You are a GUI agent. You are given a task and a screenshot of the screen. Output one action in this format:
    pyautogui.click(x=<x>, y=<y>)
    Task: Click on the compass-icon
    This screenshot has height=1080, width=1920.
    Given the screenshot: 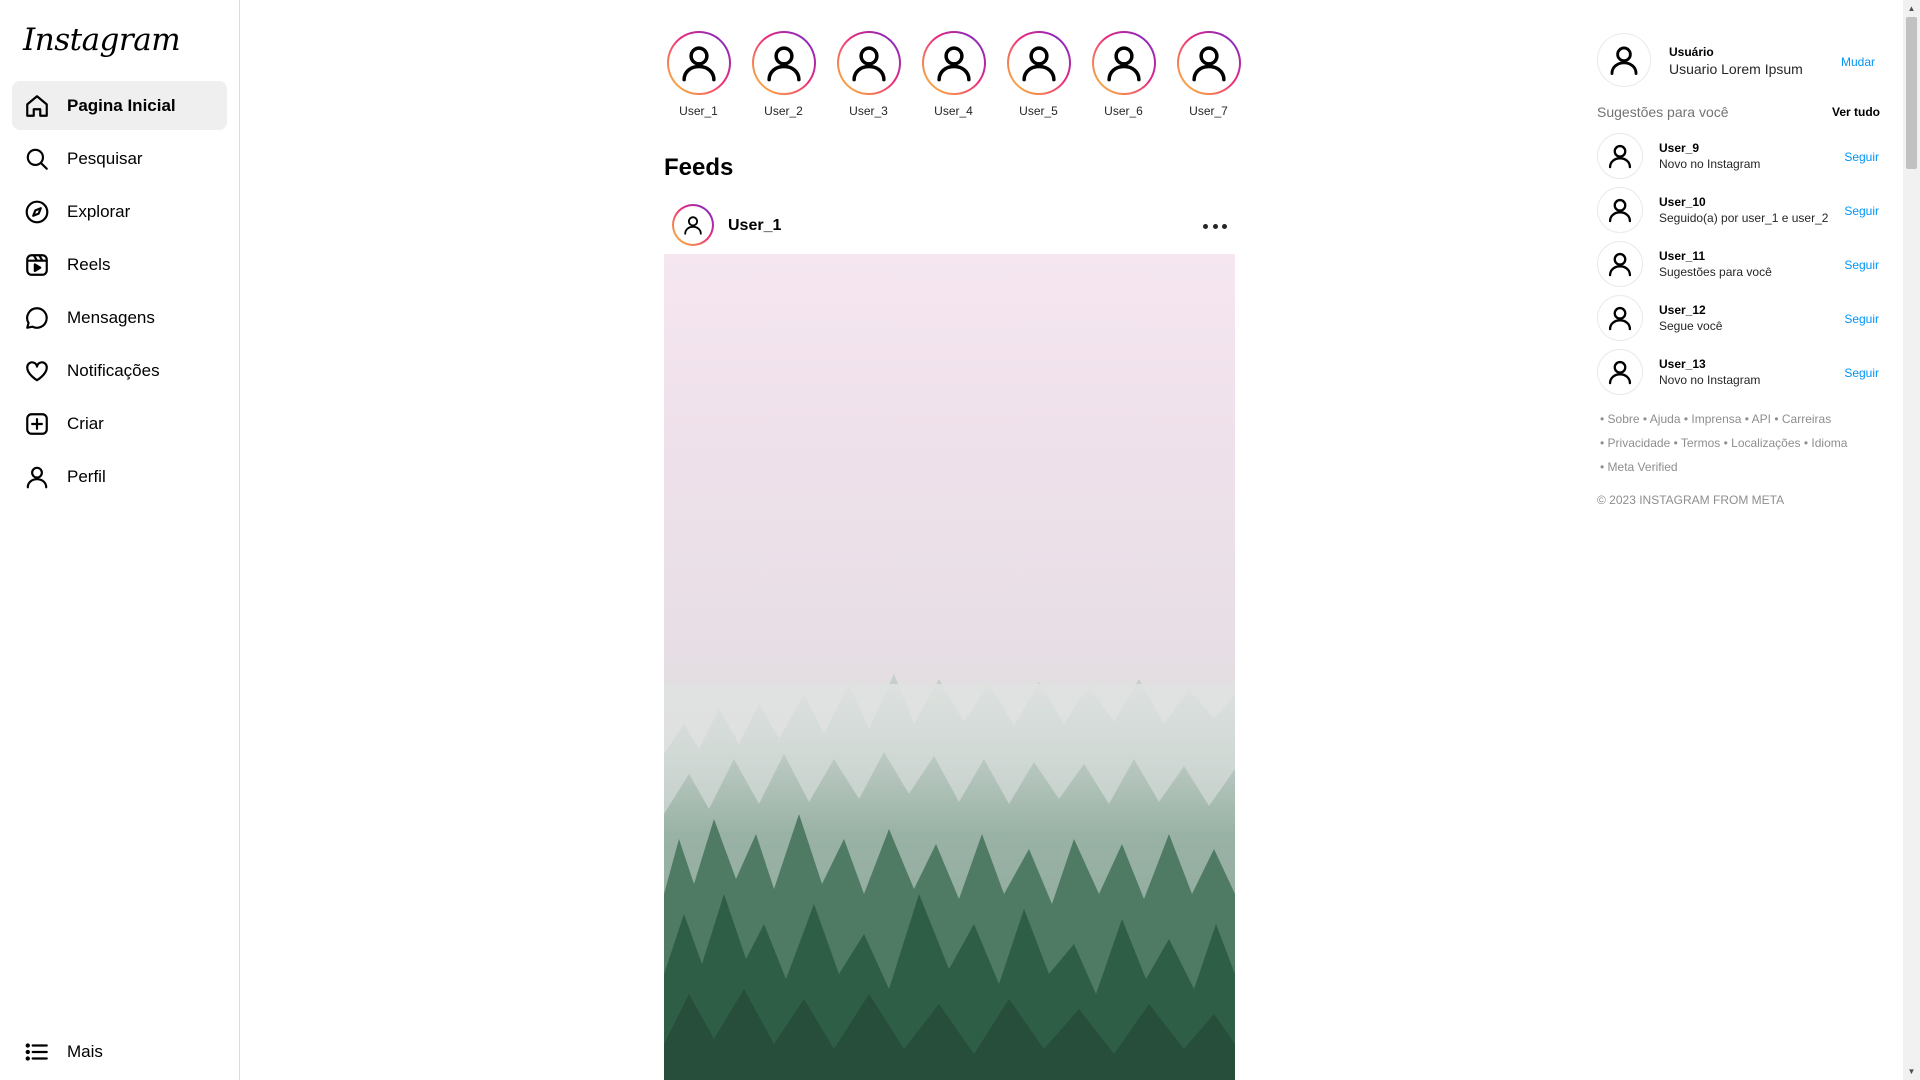 What is the action you would take?
    pyautogui.click(x=37, y=212)
    